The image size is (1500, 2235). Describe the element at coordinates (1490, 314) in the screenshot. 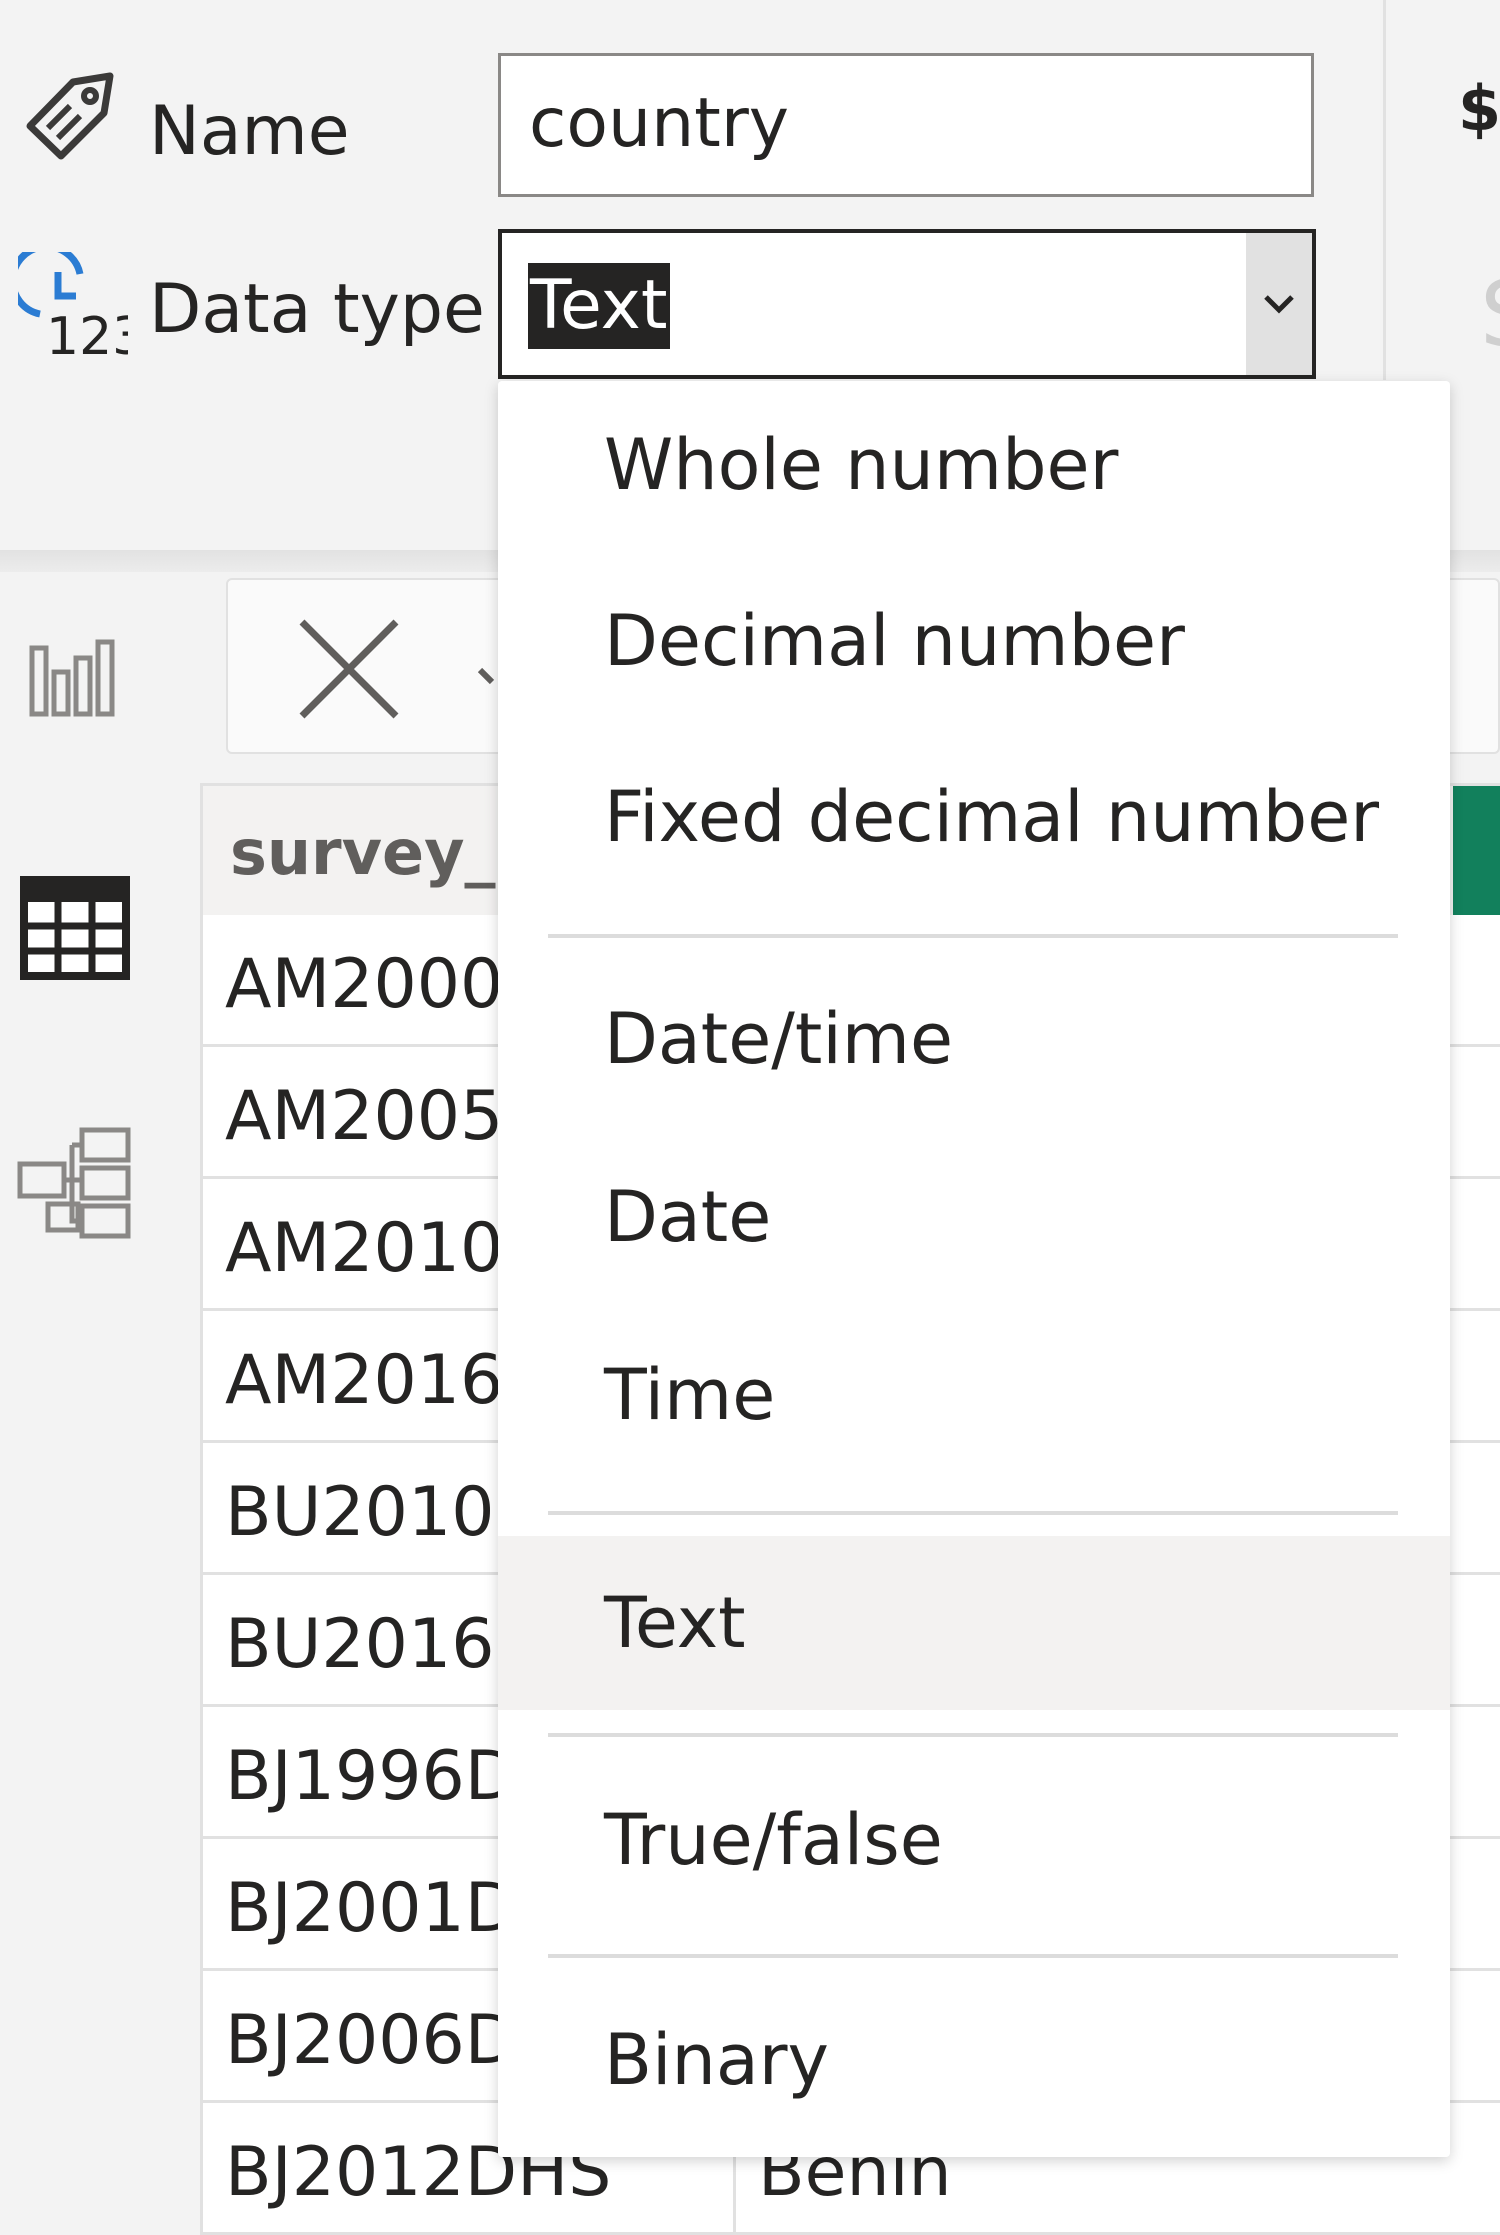

I see `format-value-fragment: S` at that location.